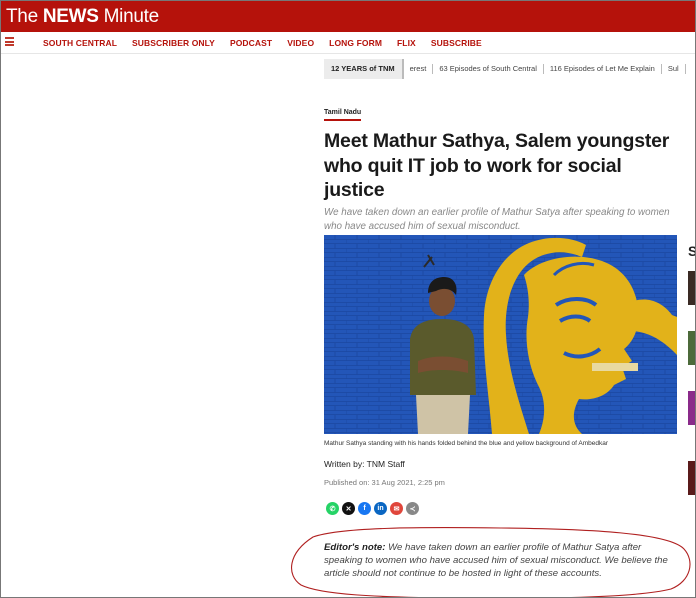 The width and height of the screenshot is (696, 598). What do you see at coordinates (300, 43) in the screenshot?
I see `nav-item-video: VIDEO` at bounding box center [300, 43].